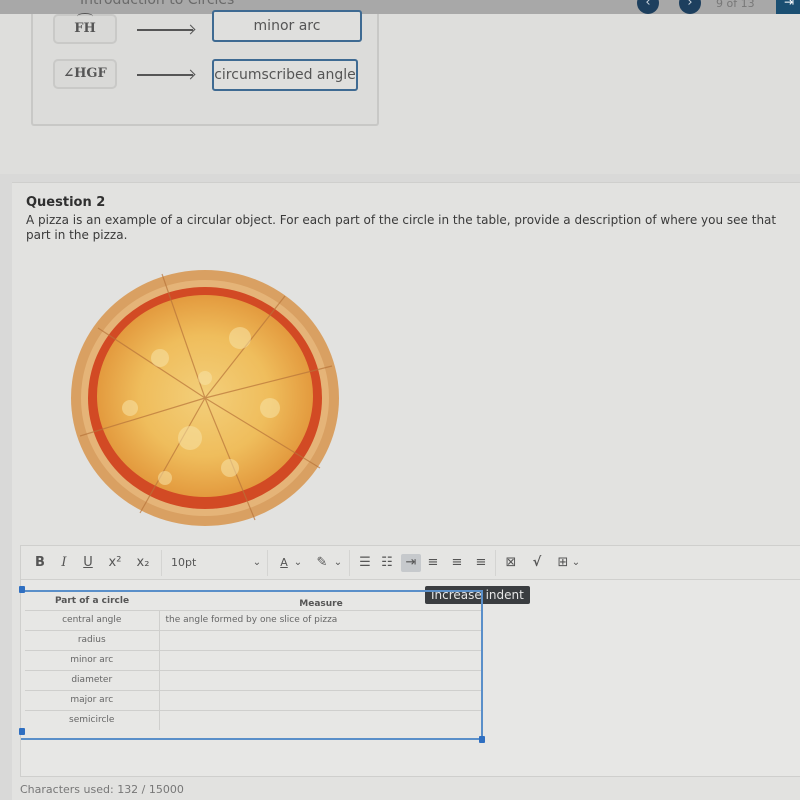  I want to click on lesson-title: Introduction to Circles, so click(157, 4).